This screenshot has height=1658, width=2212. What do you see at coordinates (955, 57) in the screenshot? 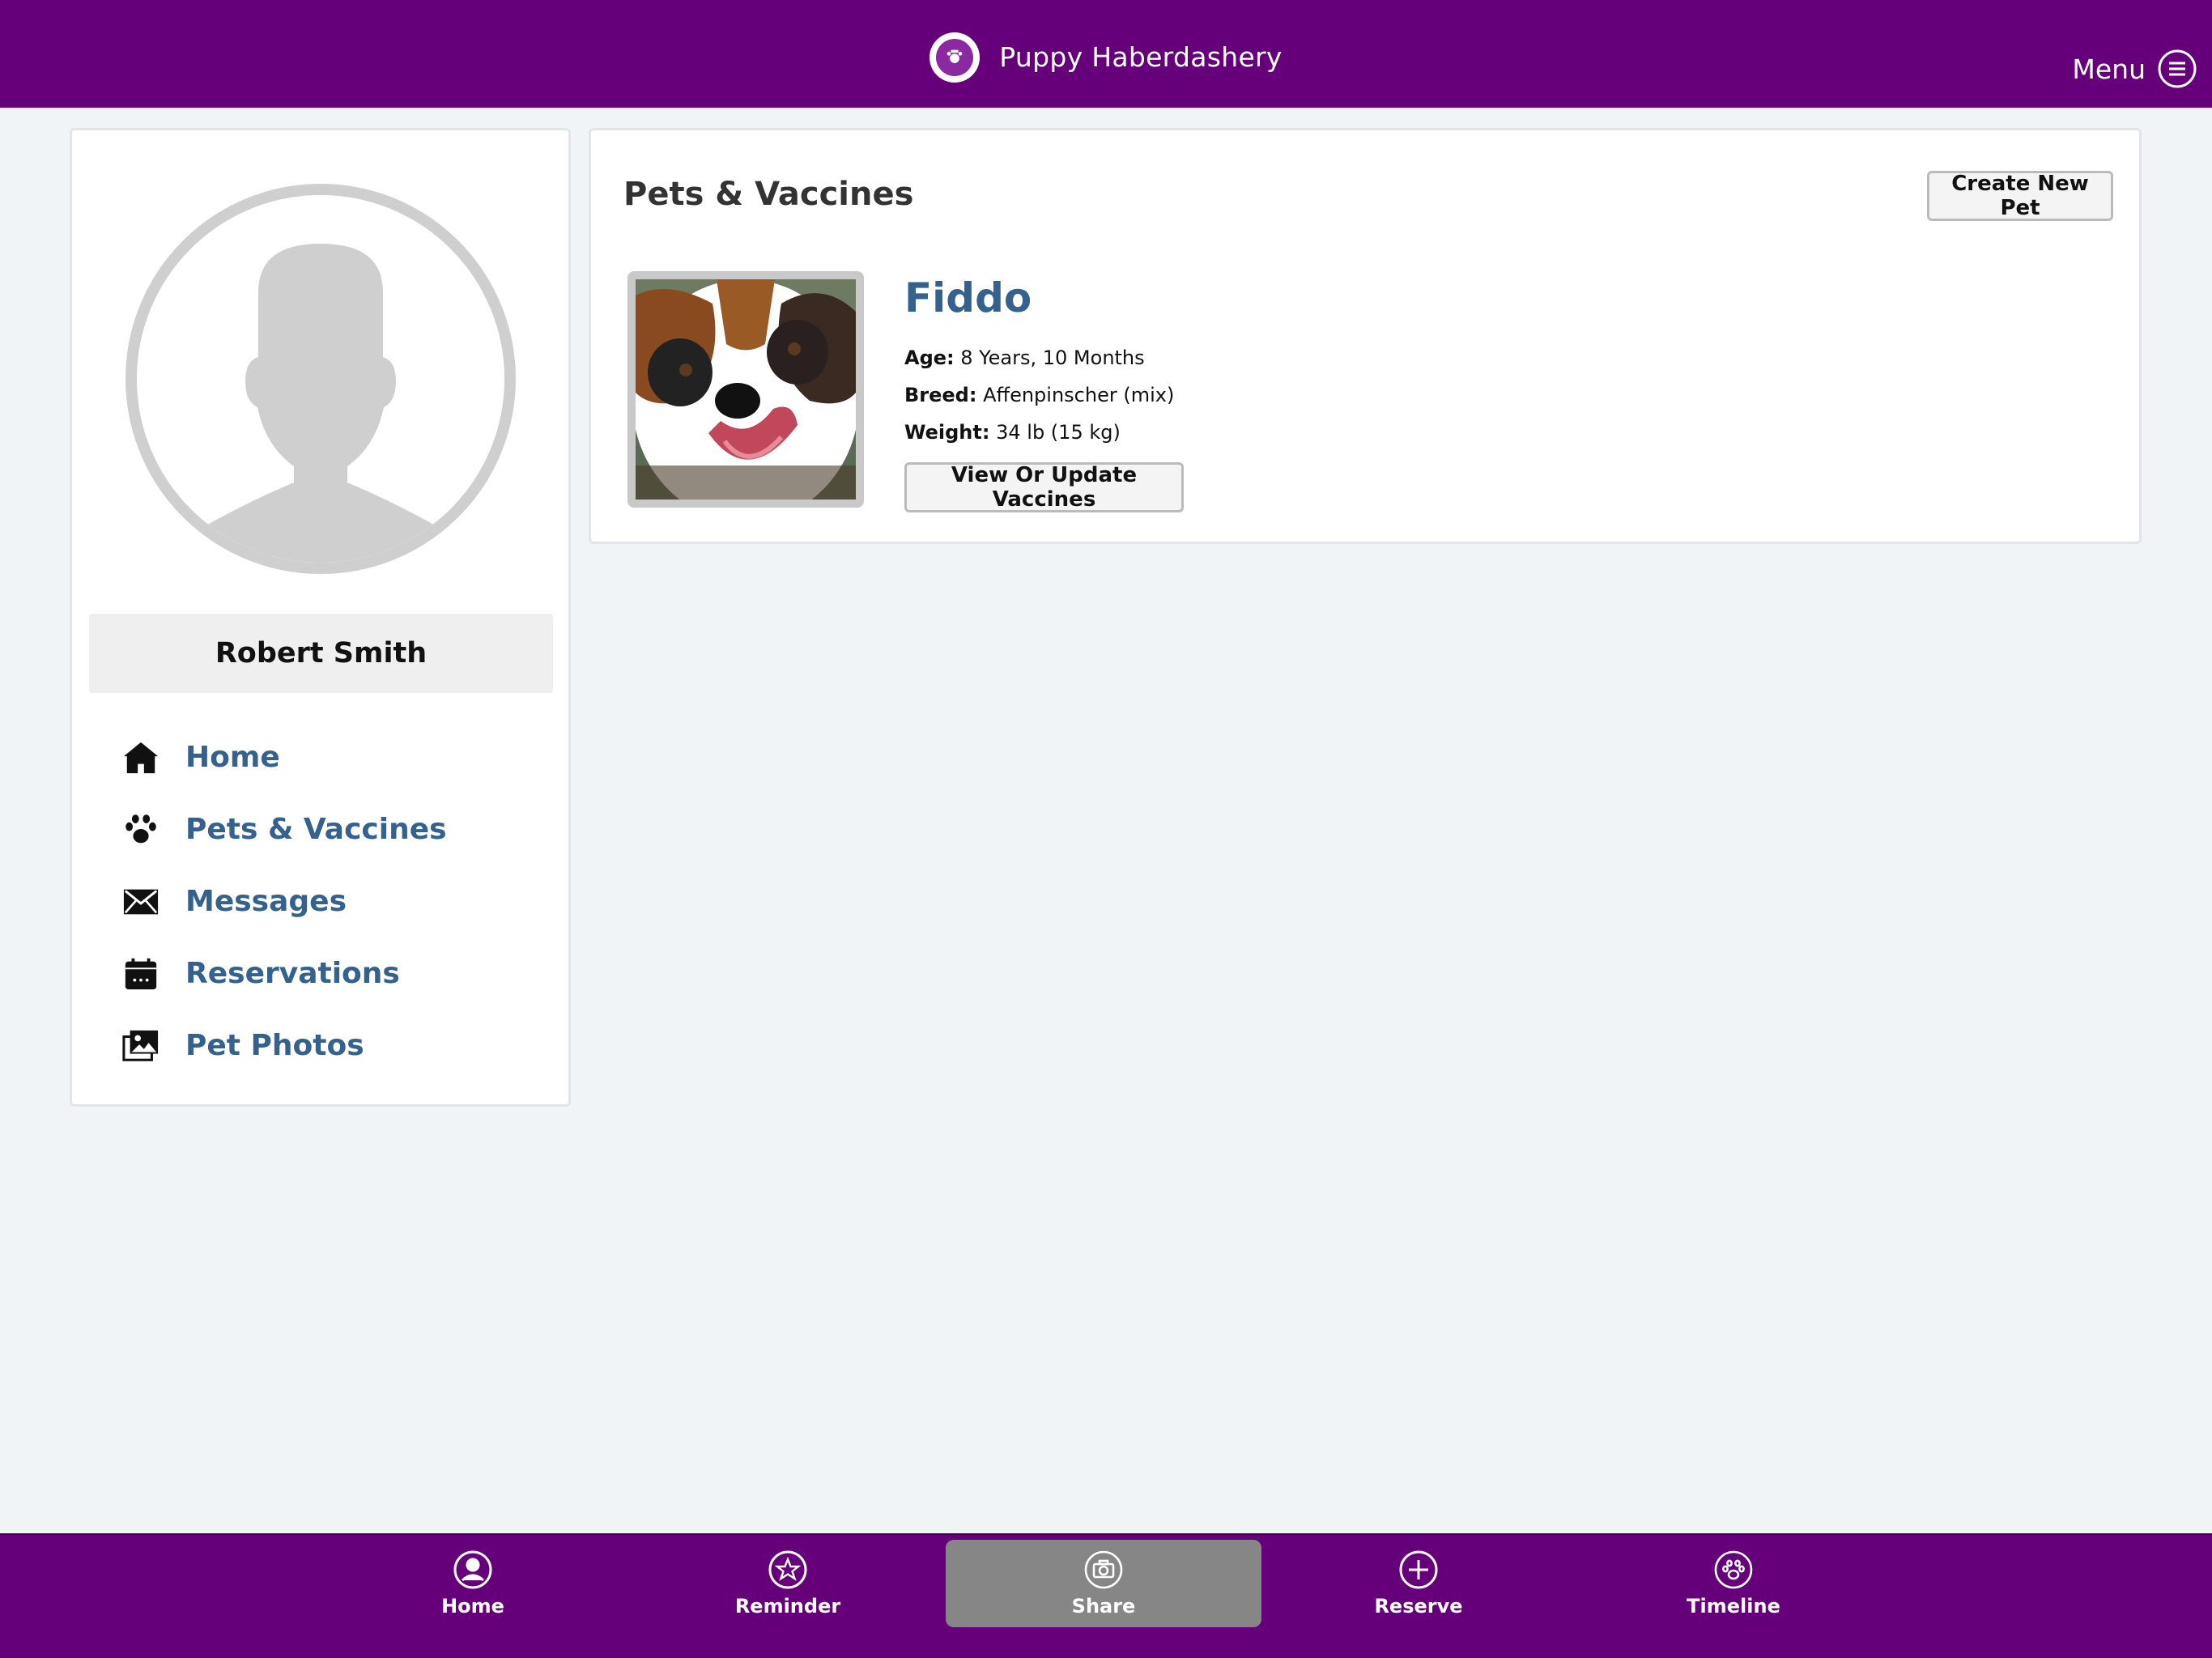
I see `brand-logo-icon` at bounding box center [955, 57].